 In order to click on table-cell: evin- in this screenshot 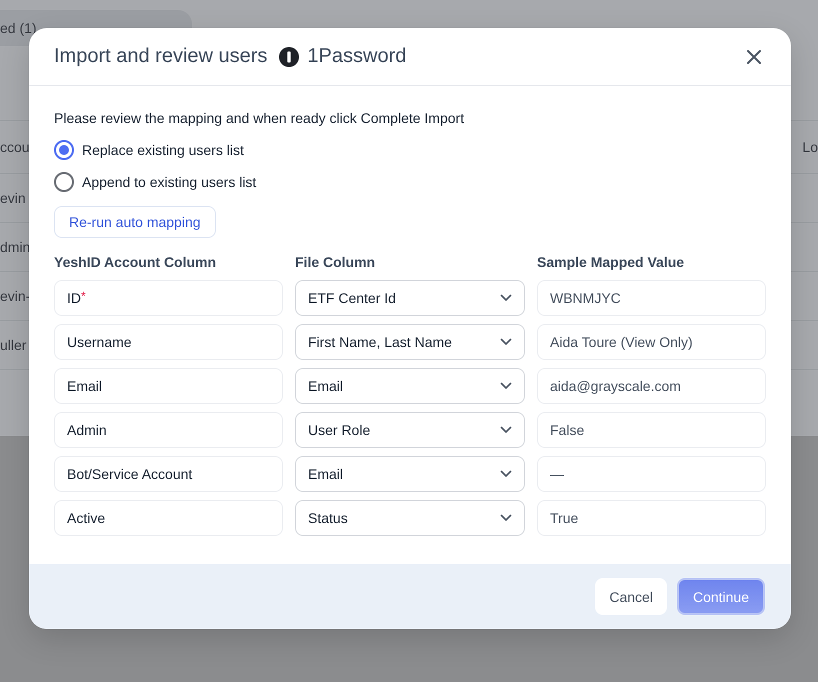, I will do `click(15, 296)`.